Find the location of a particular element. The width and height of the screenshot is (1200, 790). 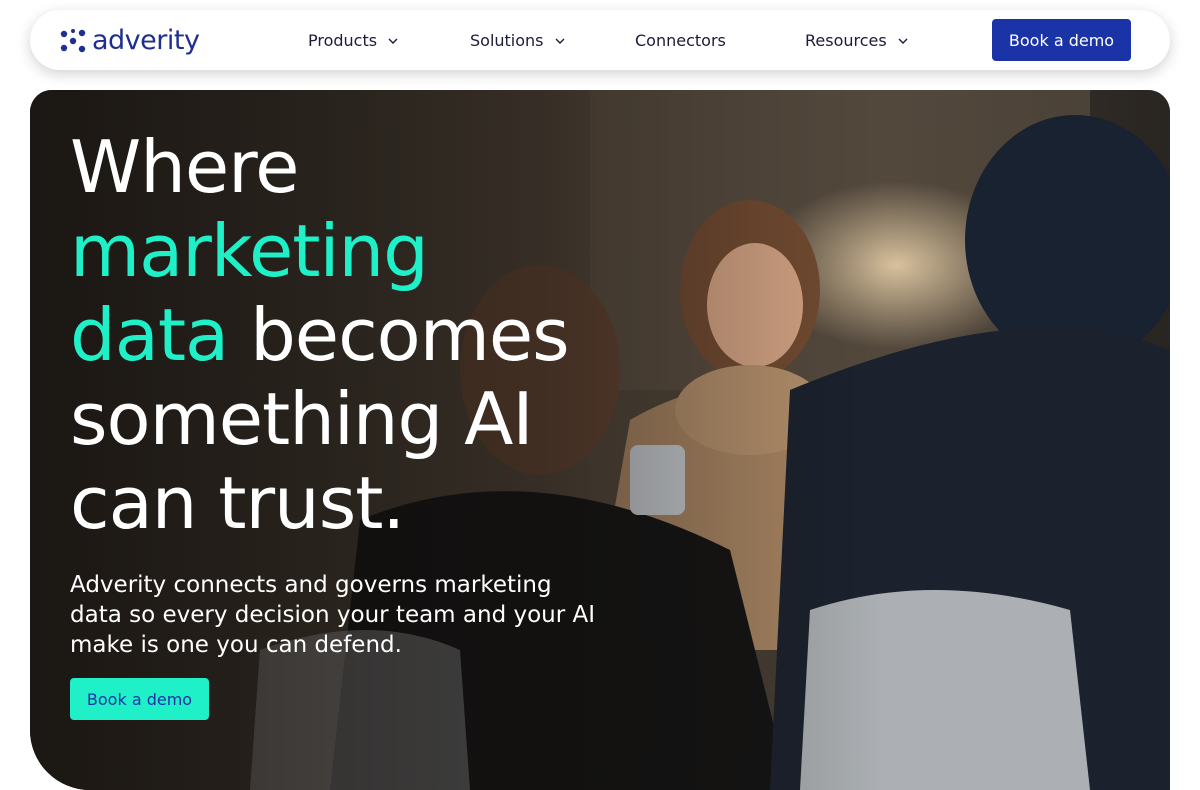

nav-products-label: Products is located at coordinates (343, 40).